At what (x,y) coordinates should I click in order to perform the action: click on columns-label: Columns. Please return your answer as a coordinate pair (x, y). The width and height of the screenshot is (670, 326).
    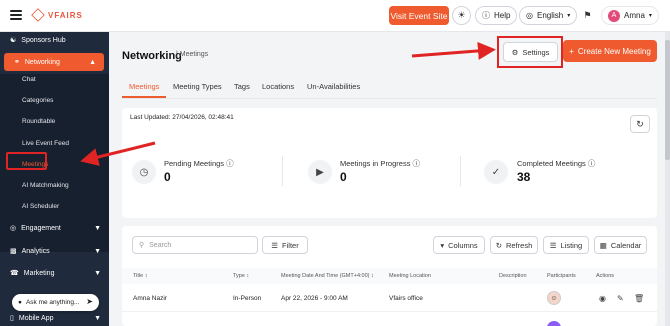
    Looking at the image, I should click on (463, 245).